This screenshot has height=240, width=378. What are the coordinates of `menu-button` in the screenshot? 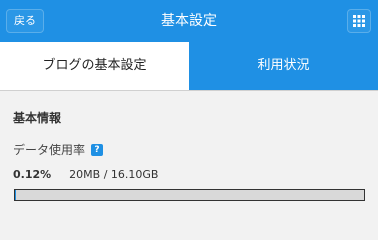 It's located at (359, 21).